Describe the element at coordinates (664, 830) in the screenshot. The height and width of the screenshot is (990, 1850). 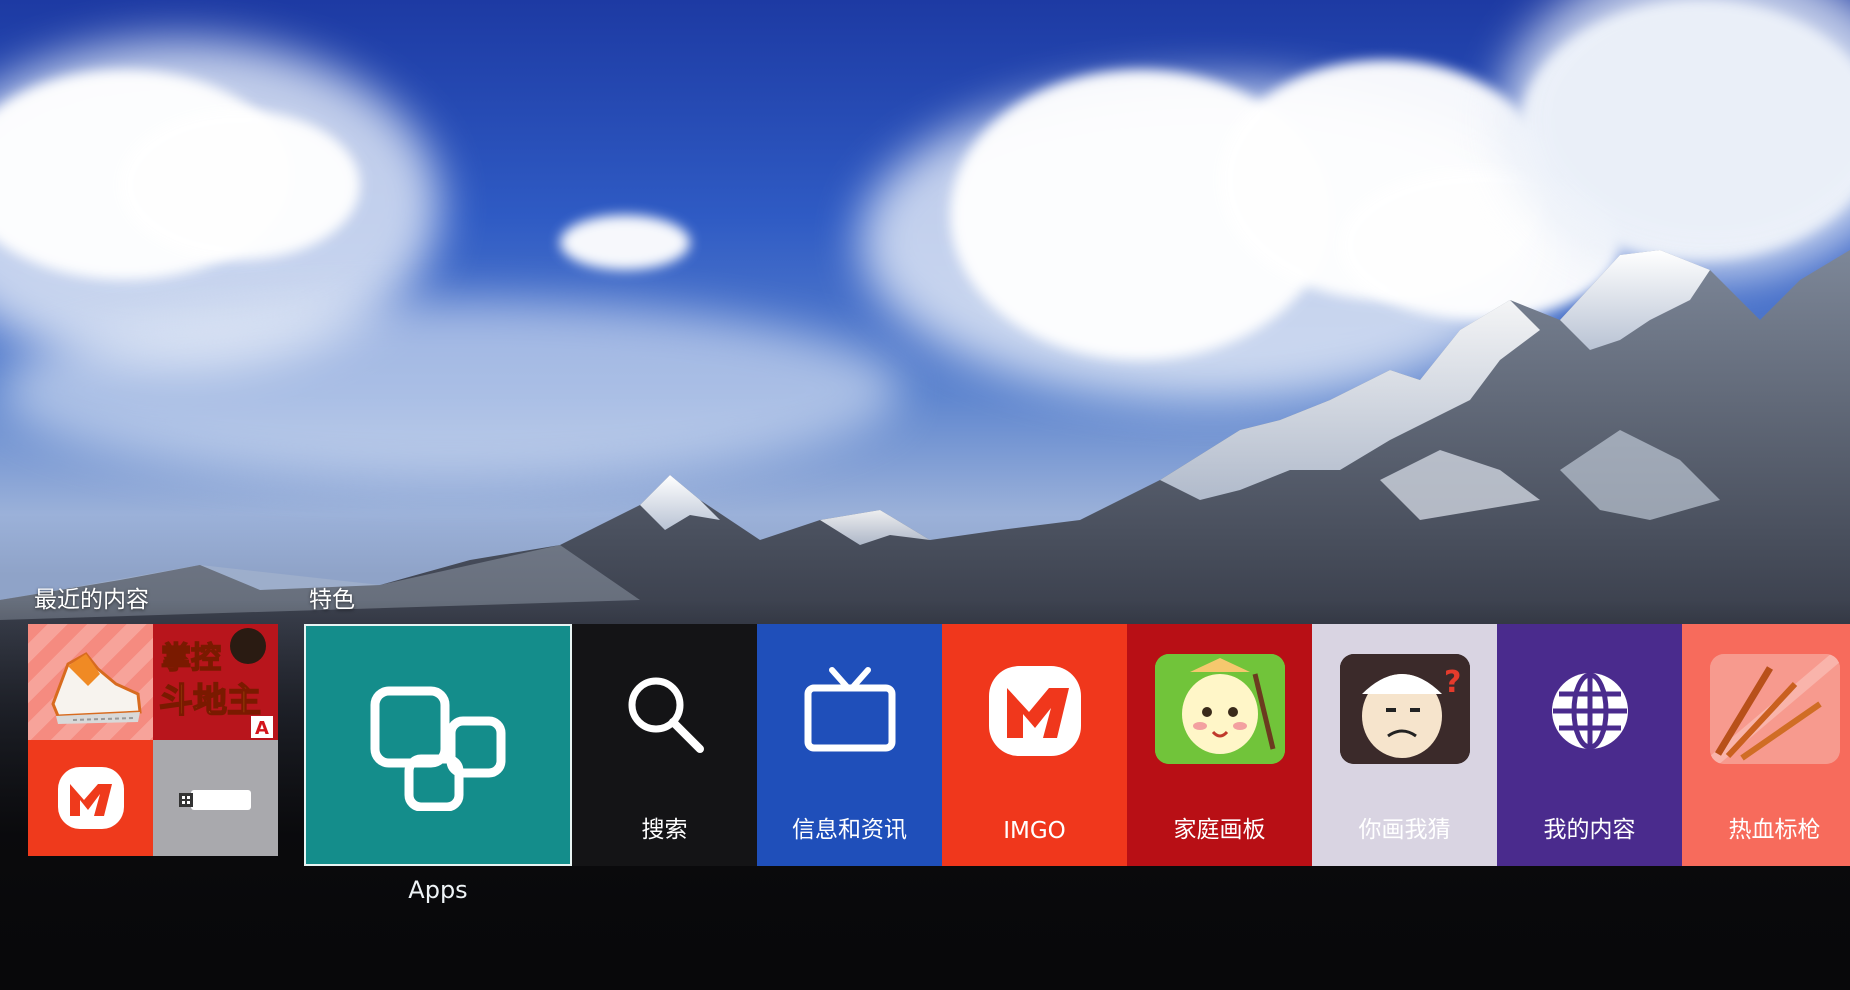
I see `search-tile-label: 搜索` at that location.